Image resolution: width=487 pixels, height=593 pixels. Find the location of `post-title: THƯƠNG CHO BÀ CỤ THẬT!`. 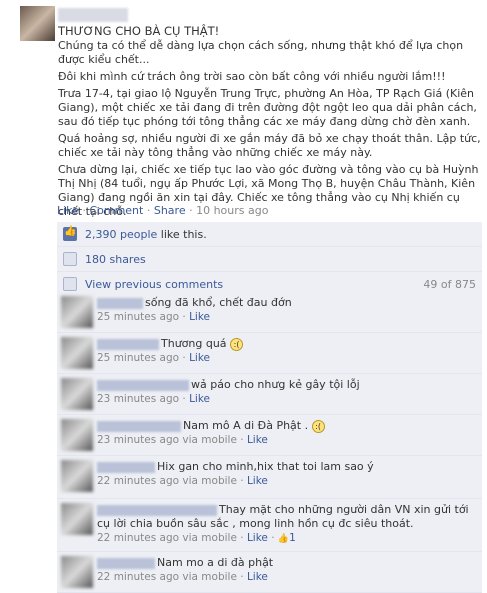

post-title: THƯƠNG CHO BÀ CỤ THẬT! is located at coordinates (139, 31).